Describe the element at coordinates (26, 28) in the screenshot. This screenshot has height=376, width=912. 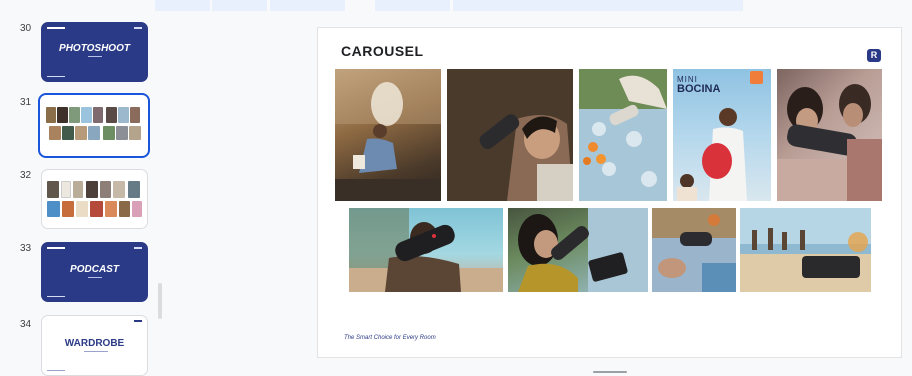
I see `slide-number: 30` at that location.